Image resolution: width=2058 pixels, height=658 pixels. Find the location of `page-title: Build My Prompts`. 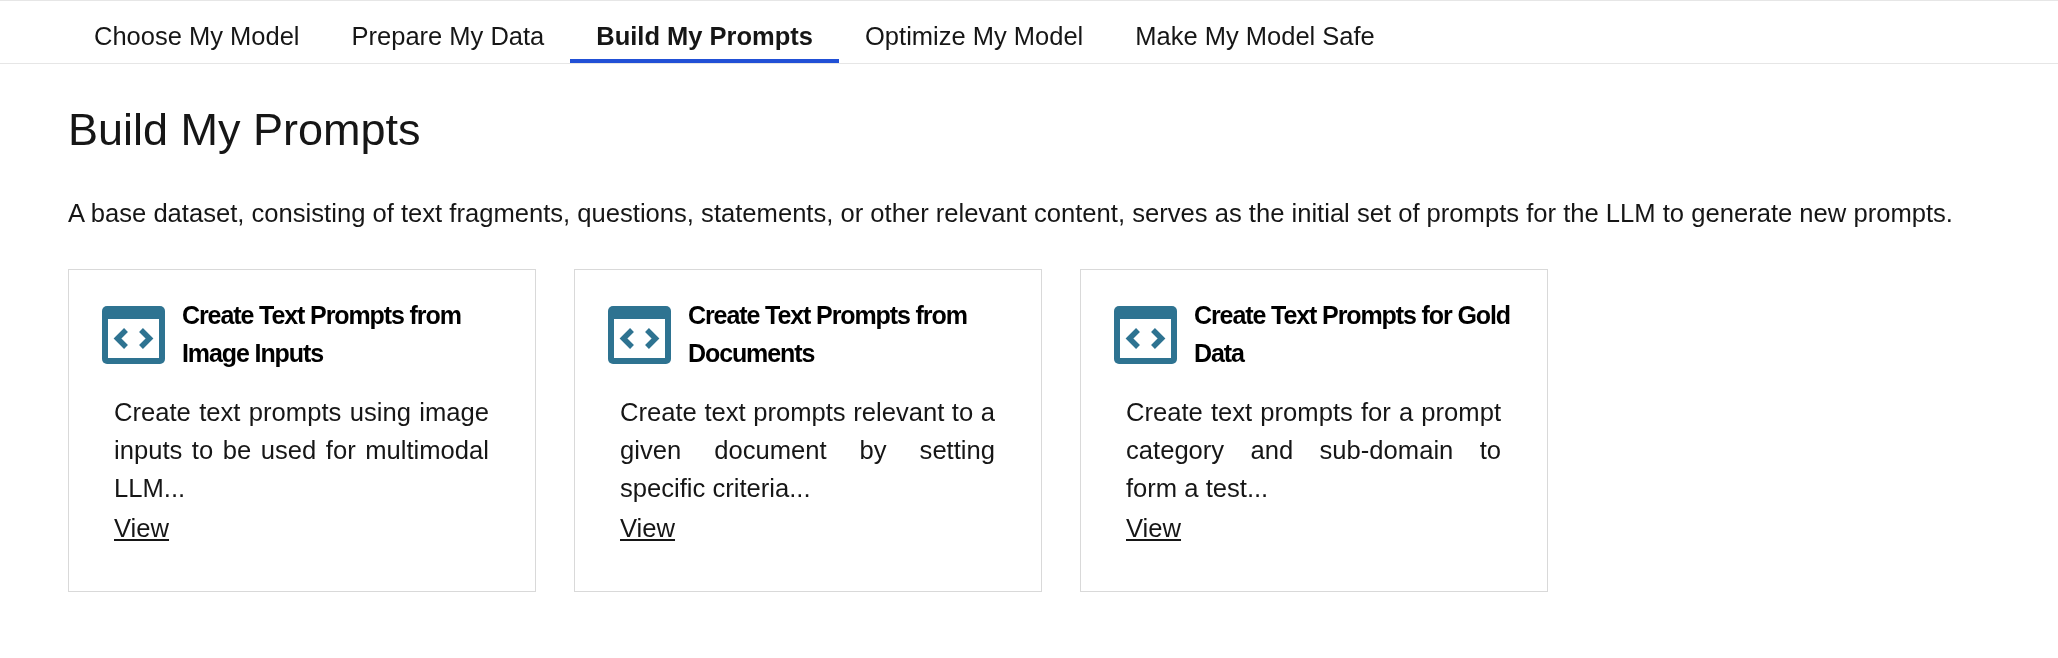

page-title: Build My Prompts is located at coordinates (244, 130).